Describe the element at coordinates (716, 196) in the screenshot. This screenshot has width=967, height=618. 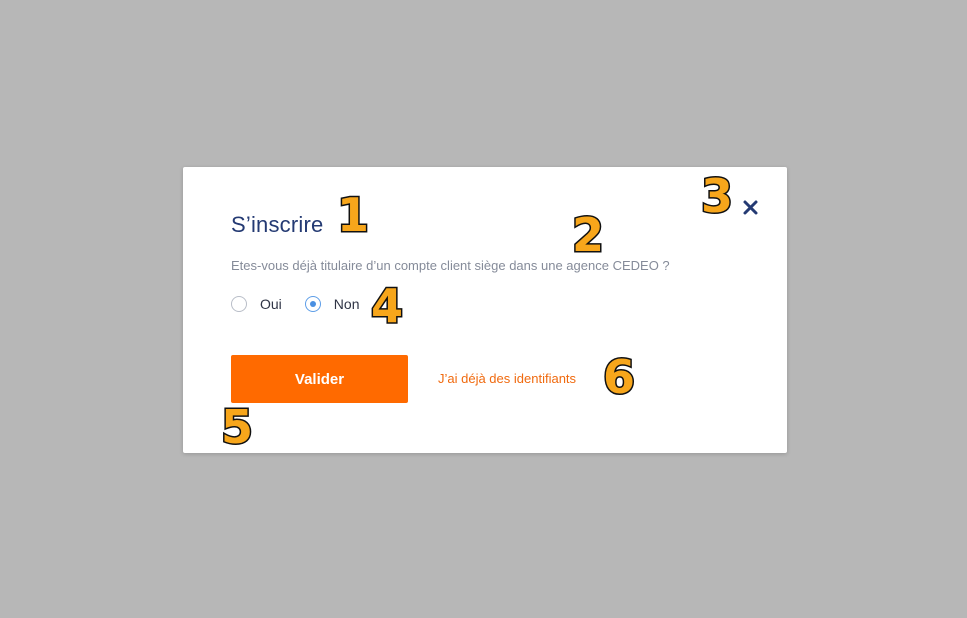
I see `annotation-badge-3: 3` at that location.